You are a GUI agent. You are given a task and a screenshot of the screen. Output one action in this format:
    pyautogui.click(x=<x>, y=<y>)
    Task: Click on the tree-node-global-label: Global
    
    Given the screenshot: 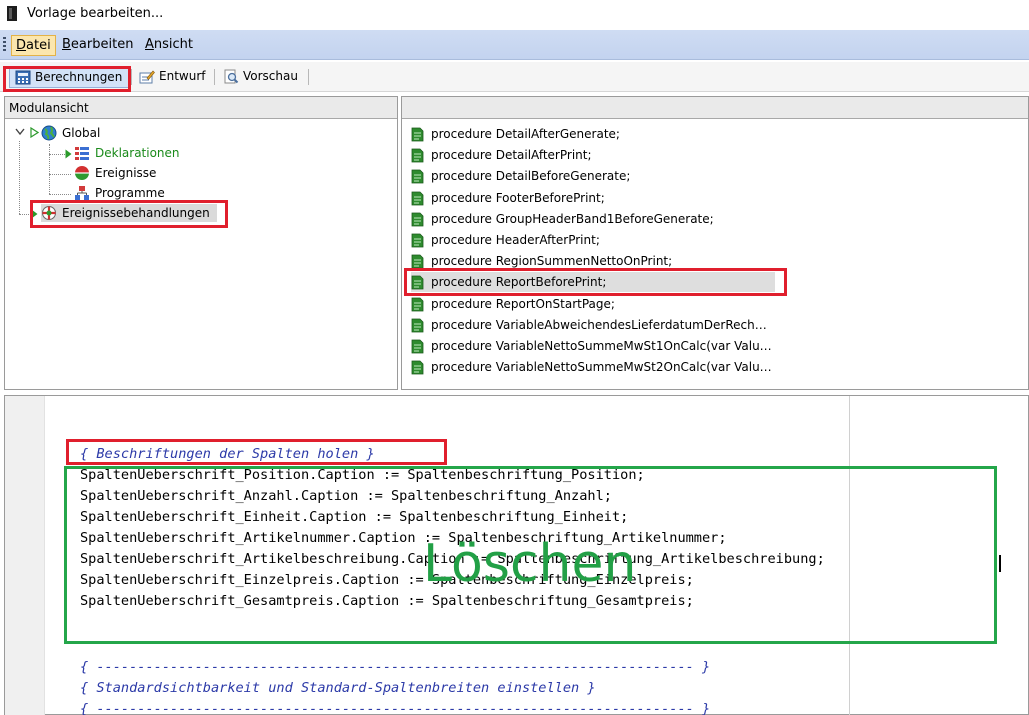 What is the action you would take?
    pyautogui.click(x=81, y=133)
    